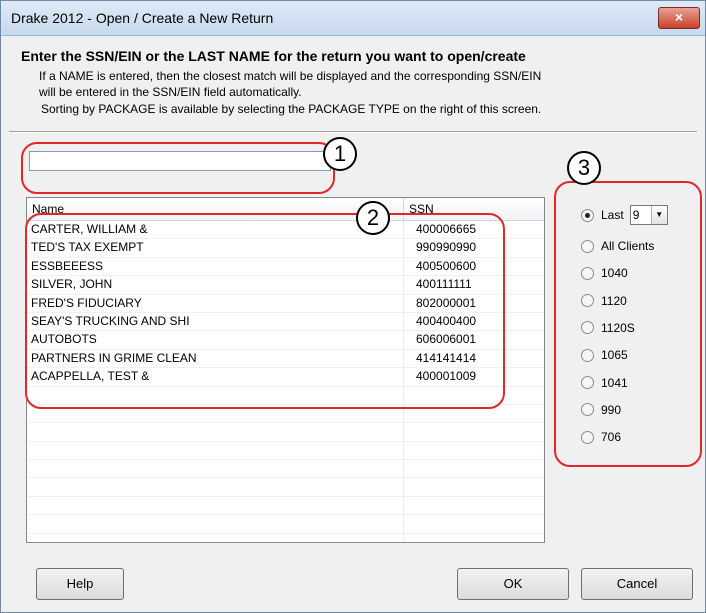 The width and height of the screenshot is (706, 613). I want to click on close-button: ×, so click(679, 18).